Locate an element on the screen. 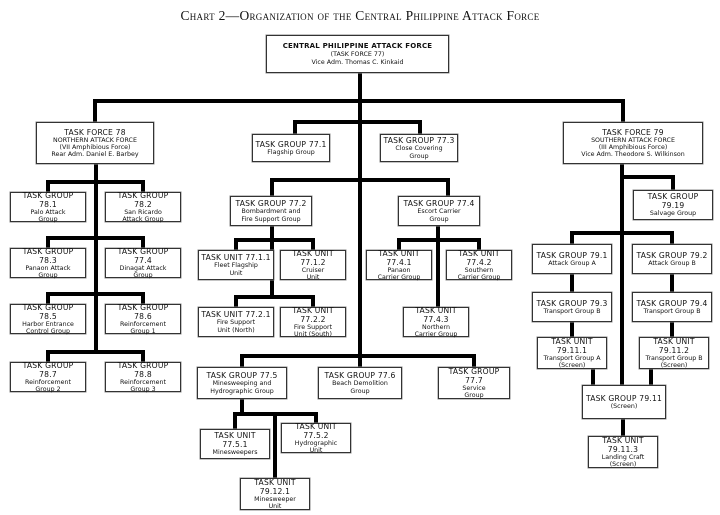 The height and width of the screenshot is (515, 720). box-detail-line: Close Covering is located at coordinates (419, 149).